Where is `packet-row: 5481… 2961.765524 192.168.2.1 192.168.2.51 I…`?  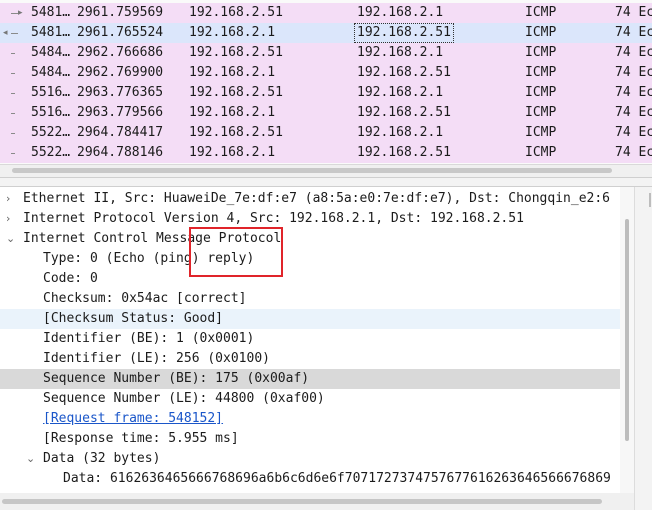 packet-row: 5481… 2961.765524 192.168.2.1 192.168.2.51 I… is located at coordinates (326, 33).